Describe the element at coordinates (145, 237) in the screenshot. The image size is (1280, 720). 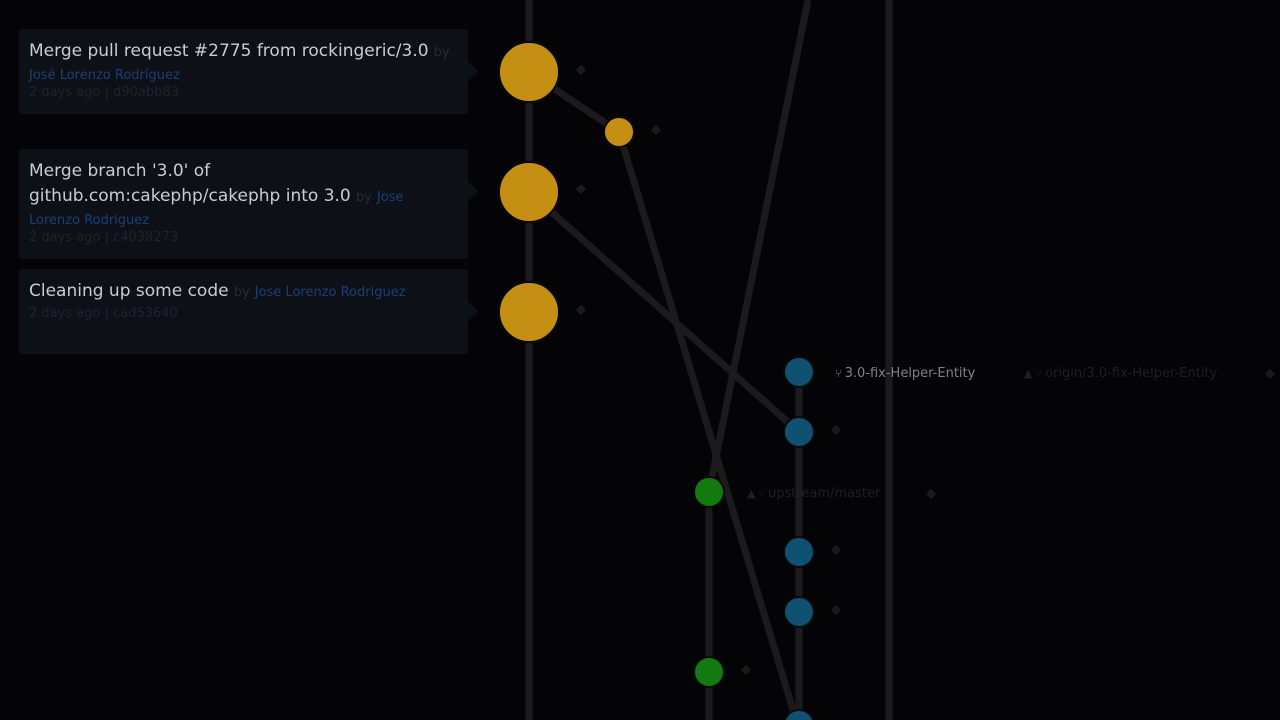
I see `commit-hash: c4038273` at that location.